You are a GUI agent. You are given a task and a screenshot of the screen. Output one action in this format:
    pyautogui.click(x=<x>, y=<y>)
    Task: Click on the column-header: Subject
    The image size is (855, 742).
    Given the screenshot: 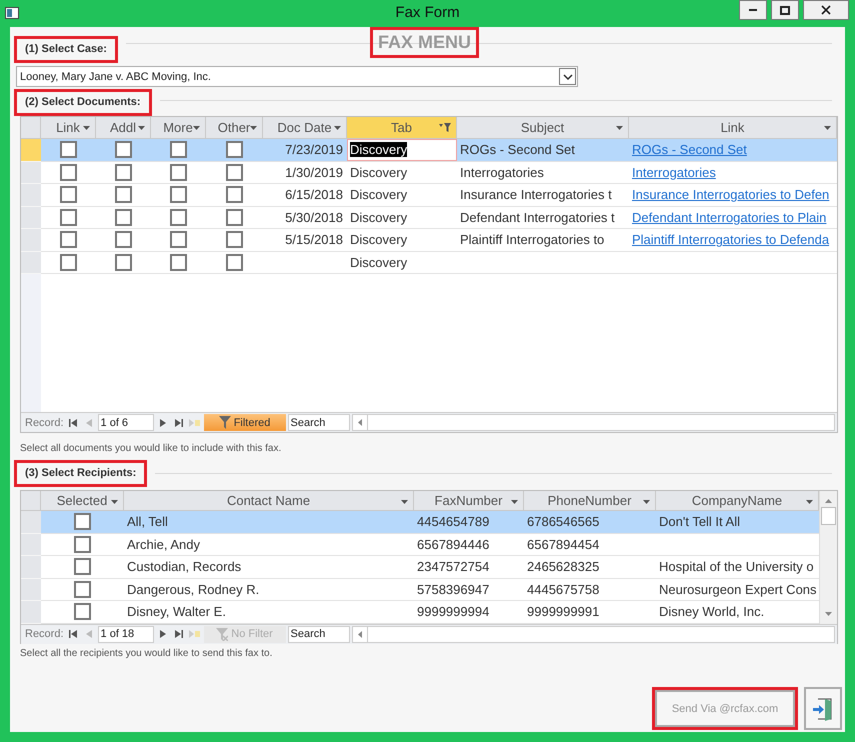 What is the action you would take?
    pyautogui.click(x=543, y=128)
    